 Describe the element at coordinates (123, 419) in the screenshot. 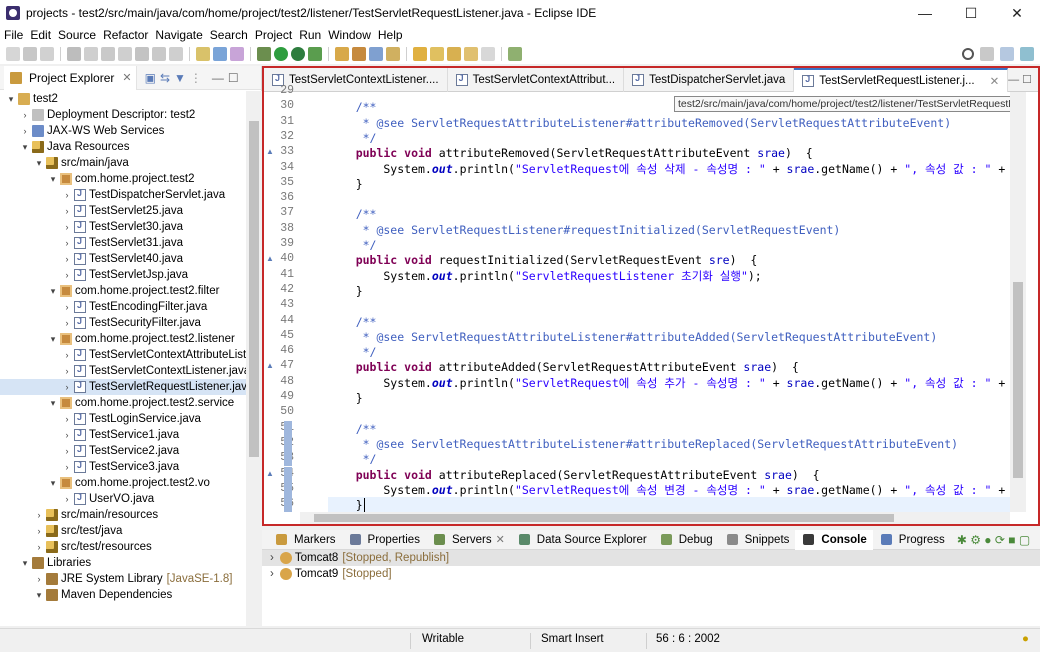

I see `tree-item: › TestLoginService.java` at that location.